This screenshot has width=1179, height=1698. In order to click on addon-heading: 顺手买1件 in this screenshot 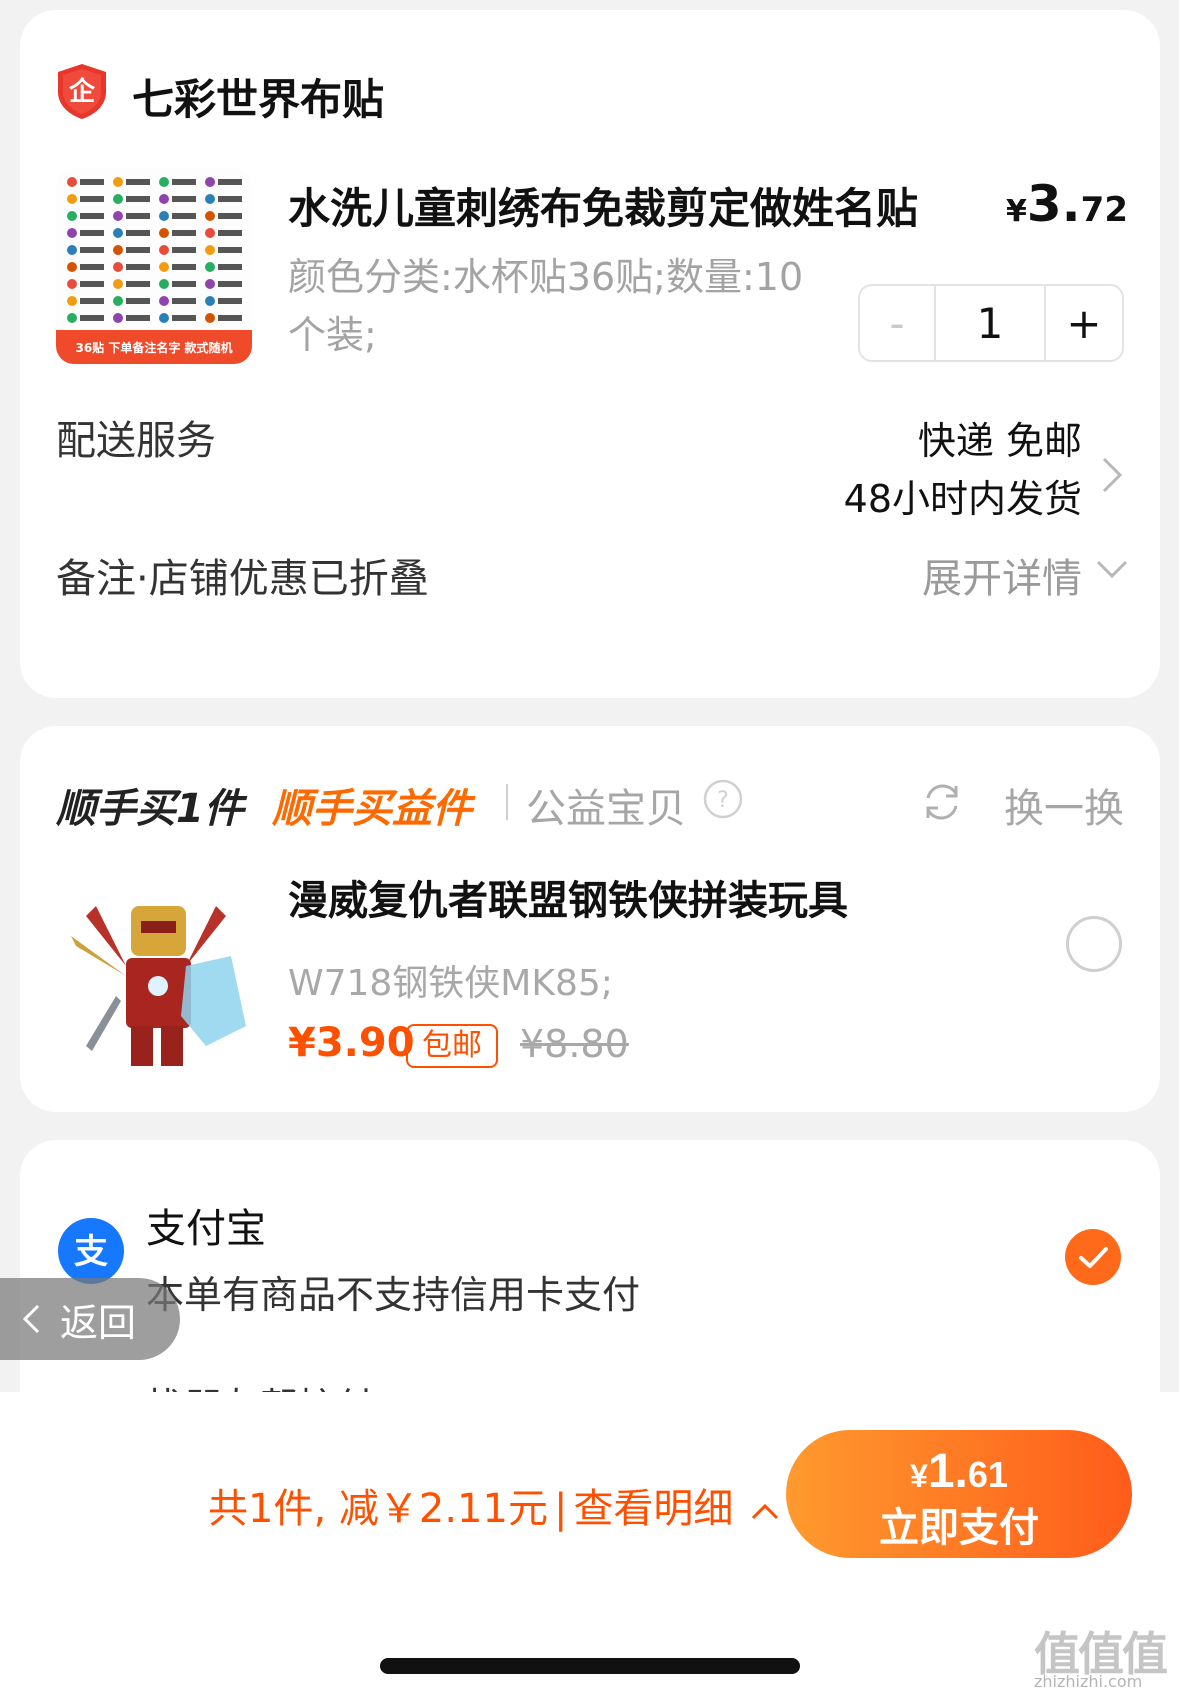, I will do `click(150, 809)`.